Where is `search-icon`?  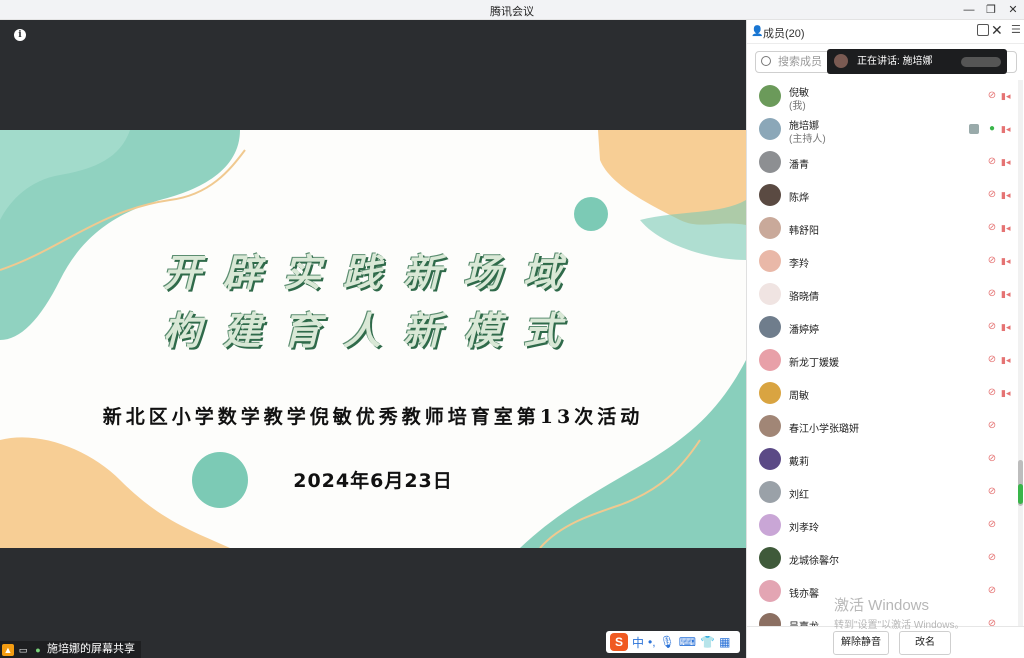 search-icon is located at coordinates (766, 61).